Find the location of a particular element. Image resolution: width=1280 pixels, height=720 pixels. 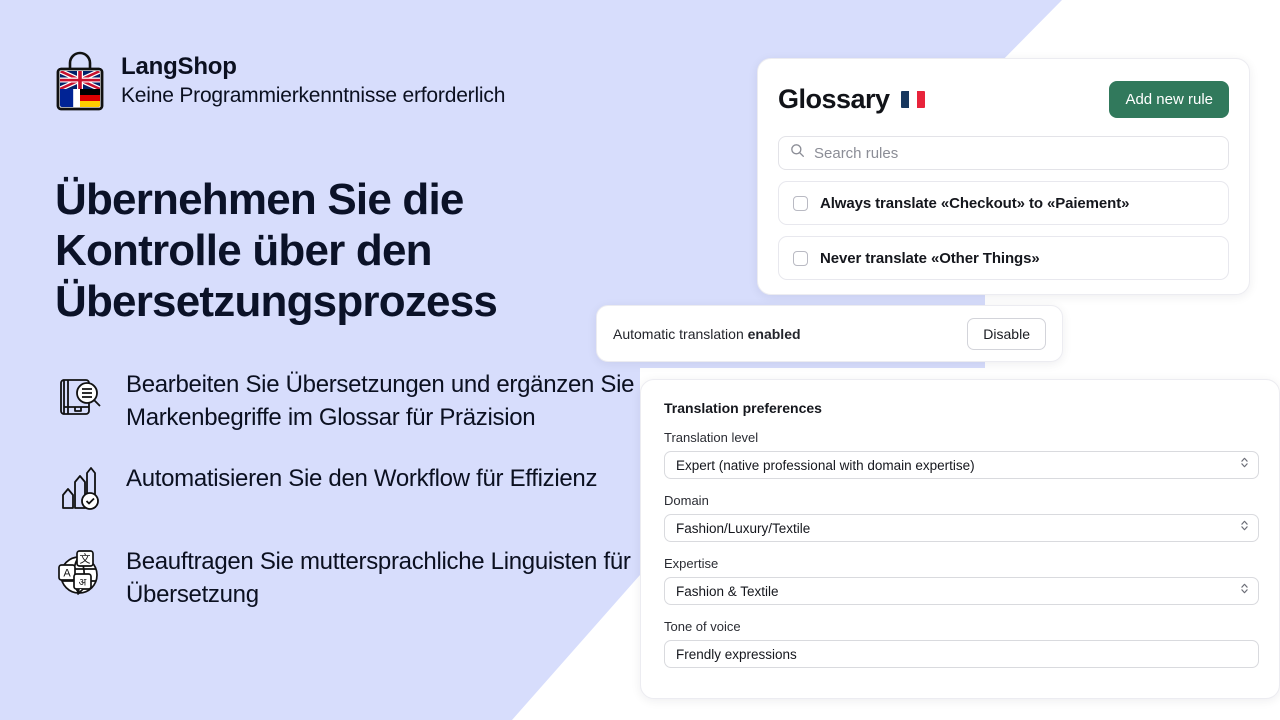

brand-tagline: Keine Programmierkenntnisse erforderlich is located at coordinates (313, 96).